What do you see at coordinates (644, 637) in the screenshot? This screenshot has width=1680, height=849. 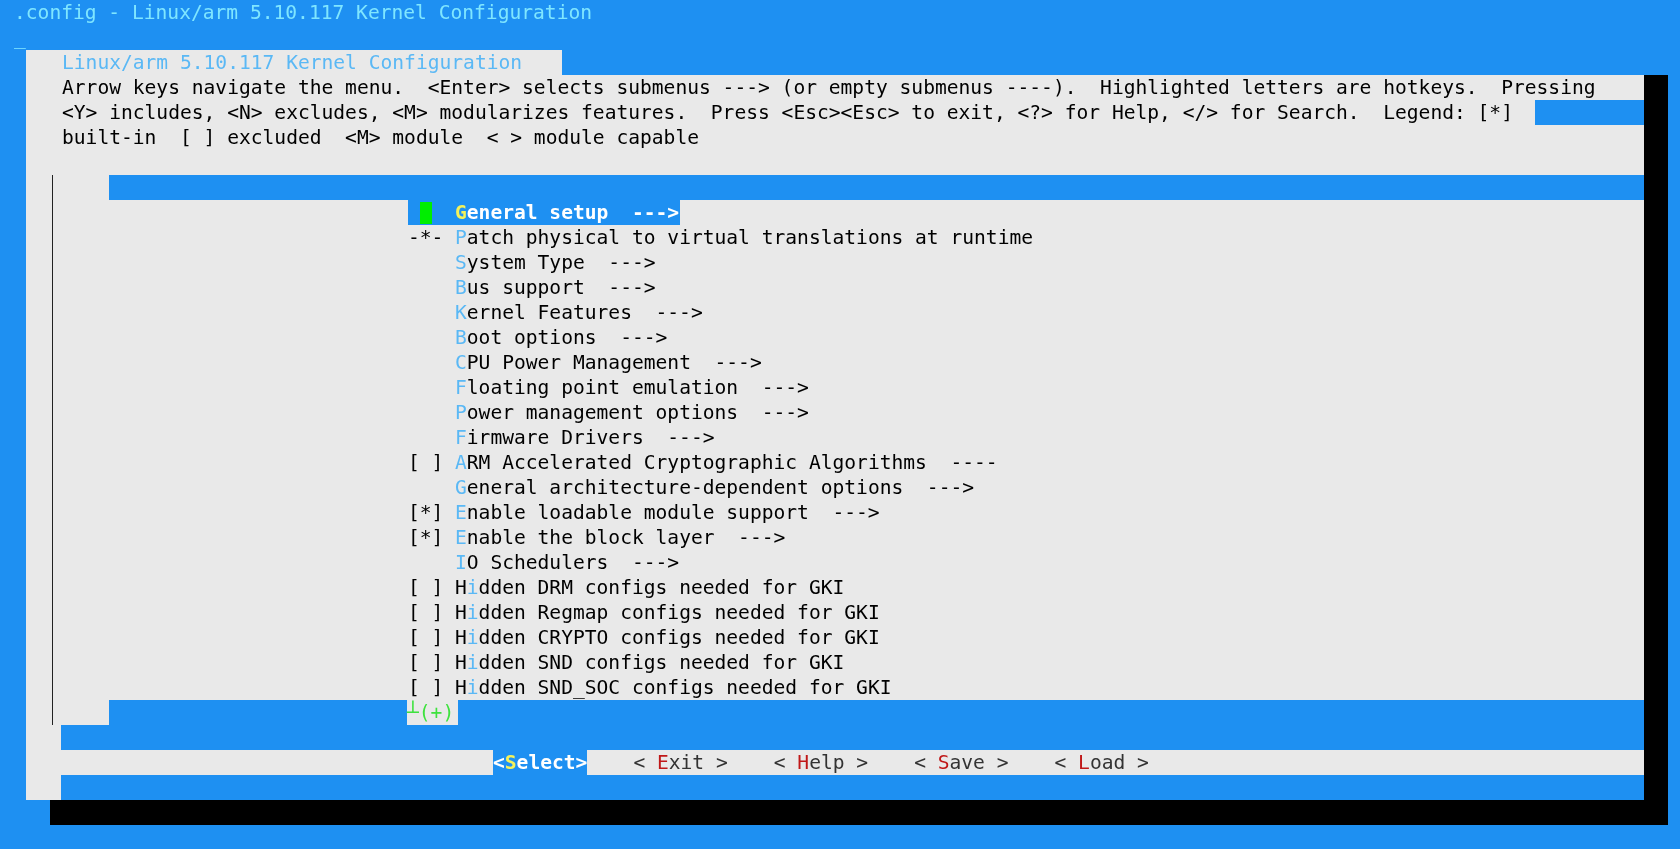 I see `menu-item: [ ] Hidden CRYPTO configs needed for GKI` at bounding box center [644, 637].